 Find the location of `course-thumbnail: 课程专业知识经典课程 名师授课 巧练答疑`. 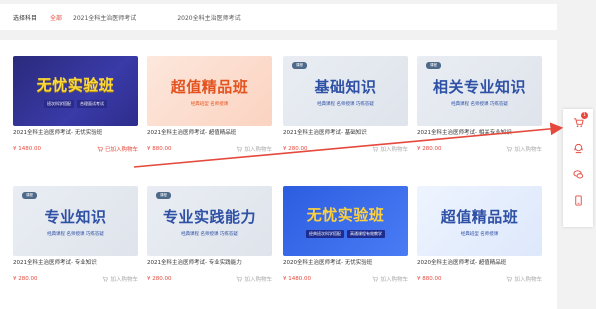

course-thumbnail: 课程专业知识经典课程 名师授课 巧练答疑 is located at coordinates (75, 221).